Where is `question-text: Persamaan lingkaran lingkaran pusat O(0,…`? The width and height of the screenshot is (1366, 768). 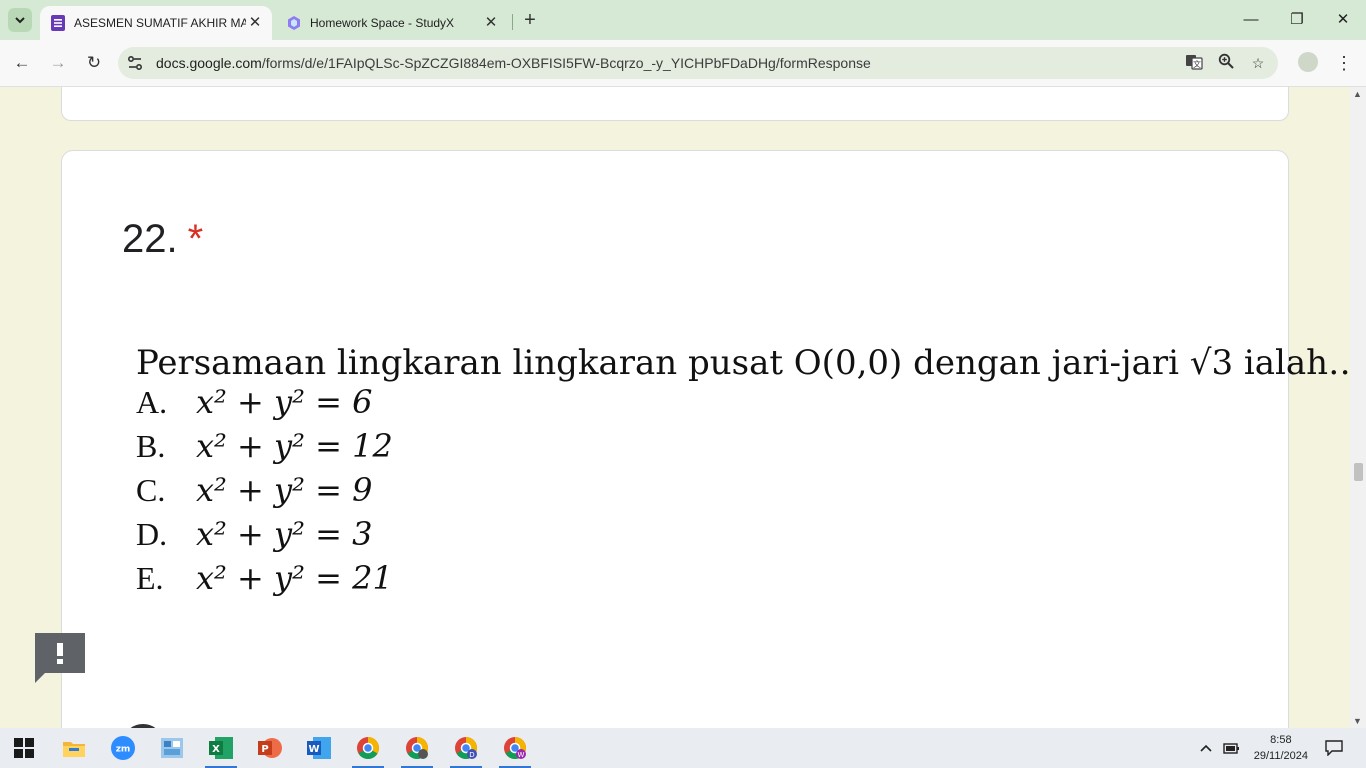 question-text: Persamaan lingkaran lingkaran pusat O(0,… is located at coordinates (743, 363).